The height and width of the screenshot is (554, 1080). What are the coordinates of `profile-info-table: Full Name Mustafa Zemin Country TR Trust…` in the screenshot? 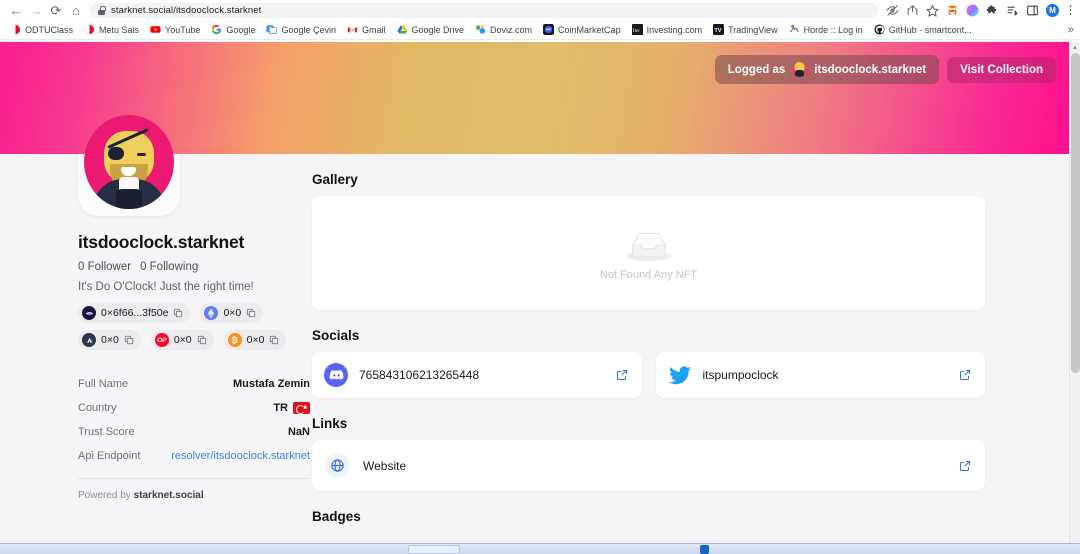 It's located at (194, 436).